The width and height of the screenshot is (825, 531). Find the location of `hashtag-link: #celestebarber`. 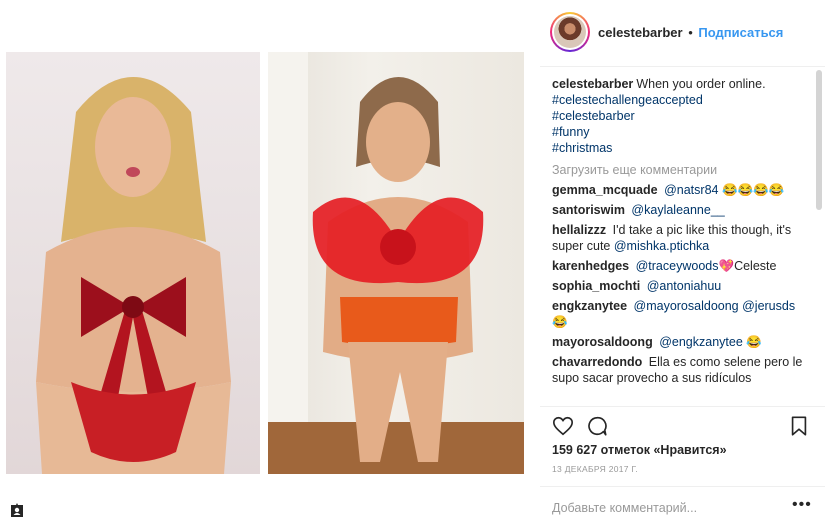

hashtag-link: #celestebarber is located at coordinates (680, 116).